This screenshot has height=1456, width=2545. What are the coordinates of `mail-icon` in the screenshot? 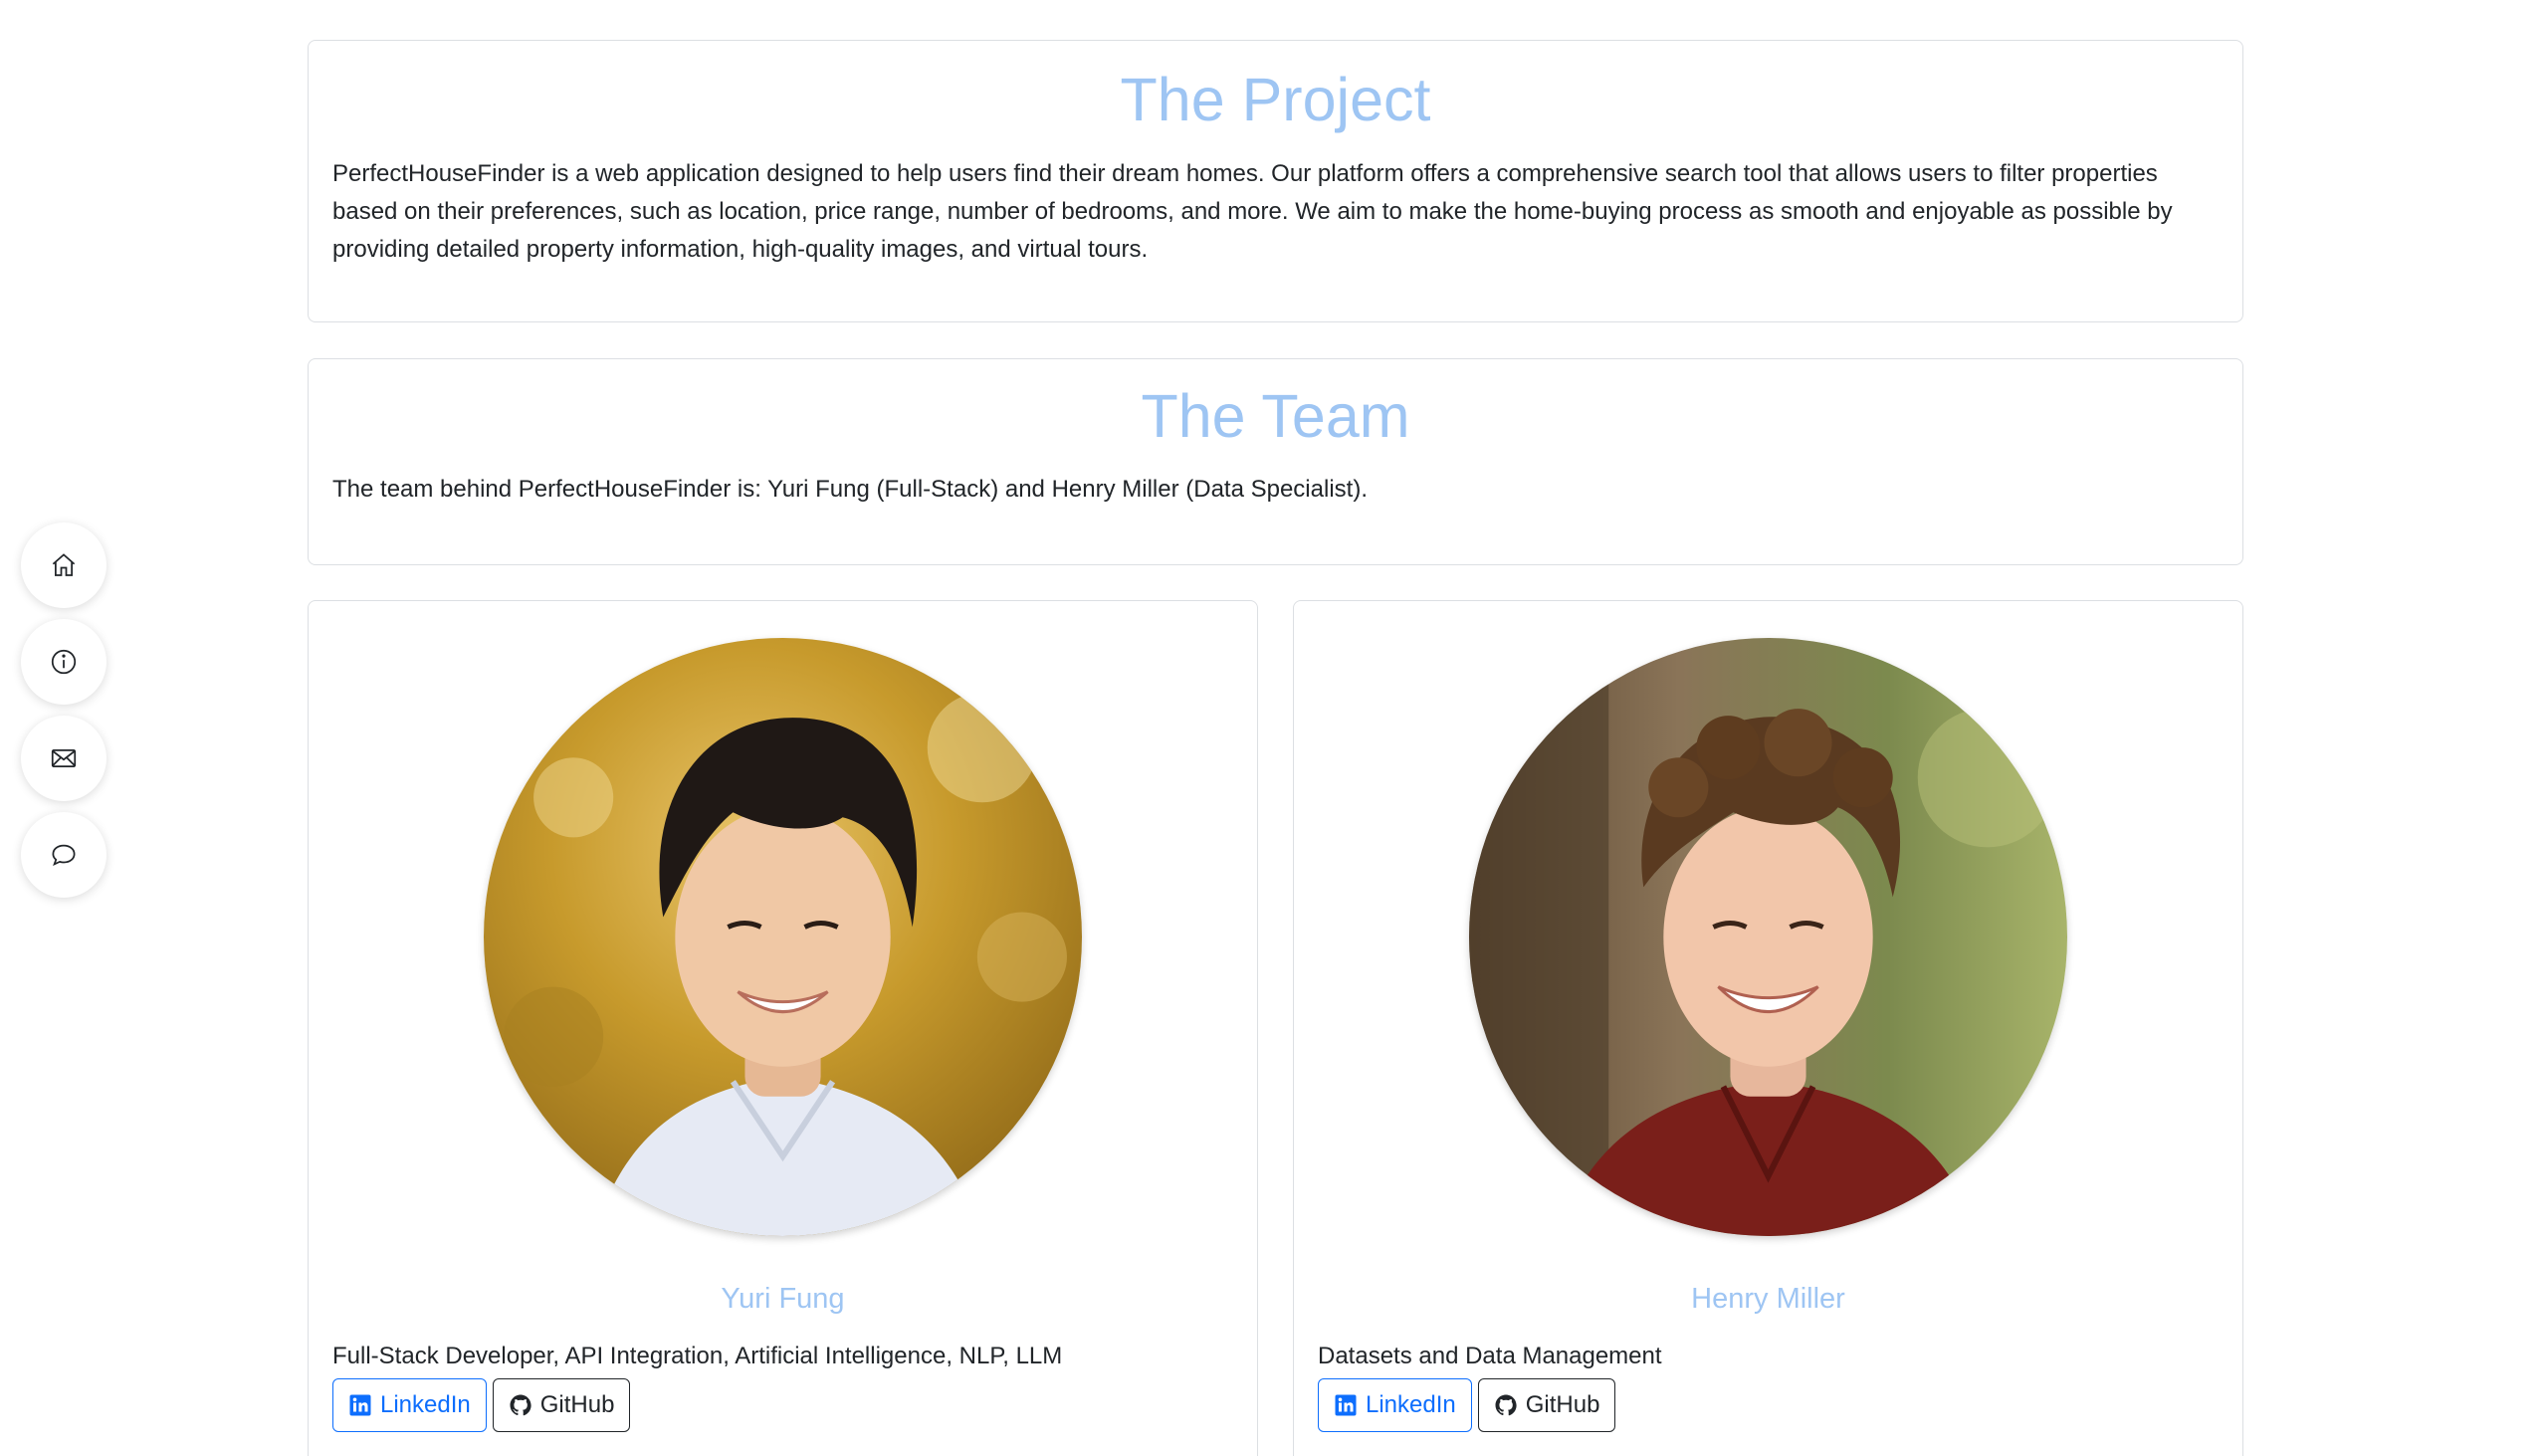 It's located at (64, 758).